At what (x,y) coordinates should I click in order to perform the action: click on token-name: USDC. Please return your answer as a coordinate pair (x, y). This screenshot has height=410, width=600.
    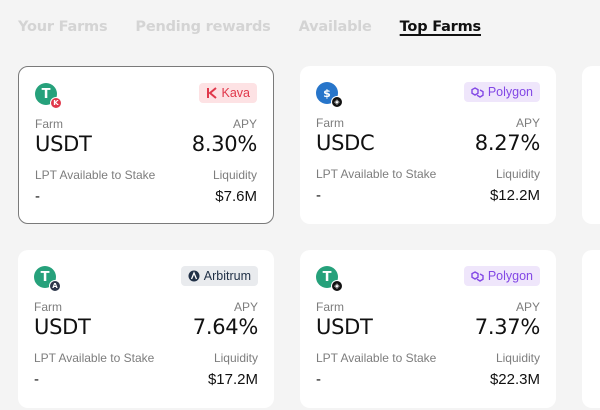
    Looking at the image, I should click on (345, 143).